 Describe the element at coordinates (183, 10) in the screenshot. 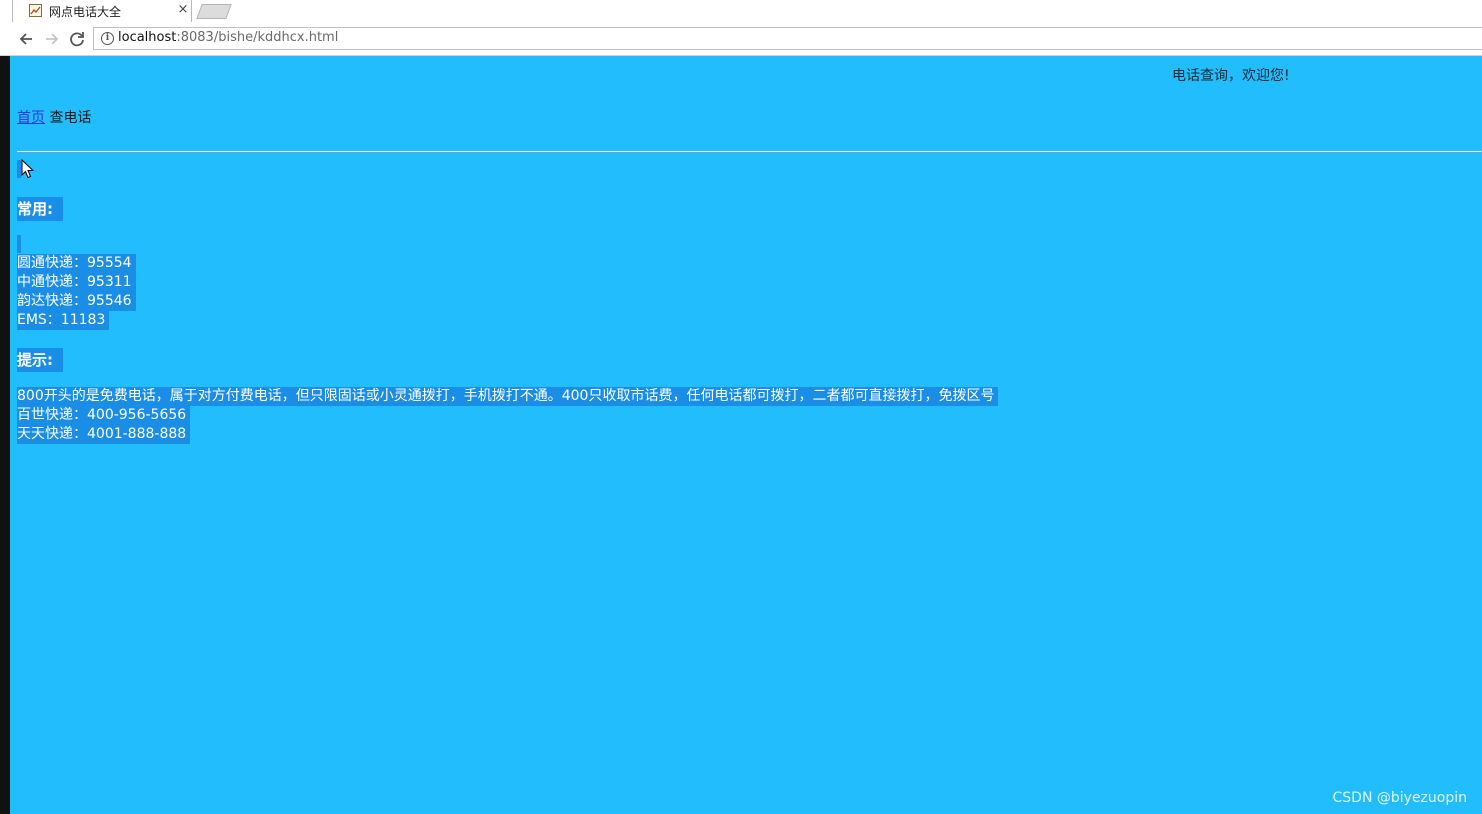

I see `close-icon: ×` at that location.